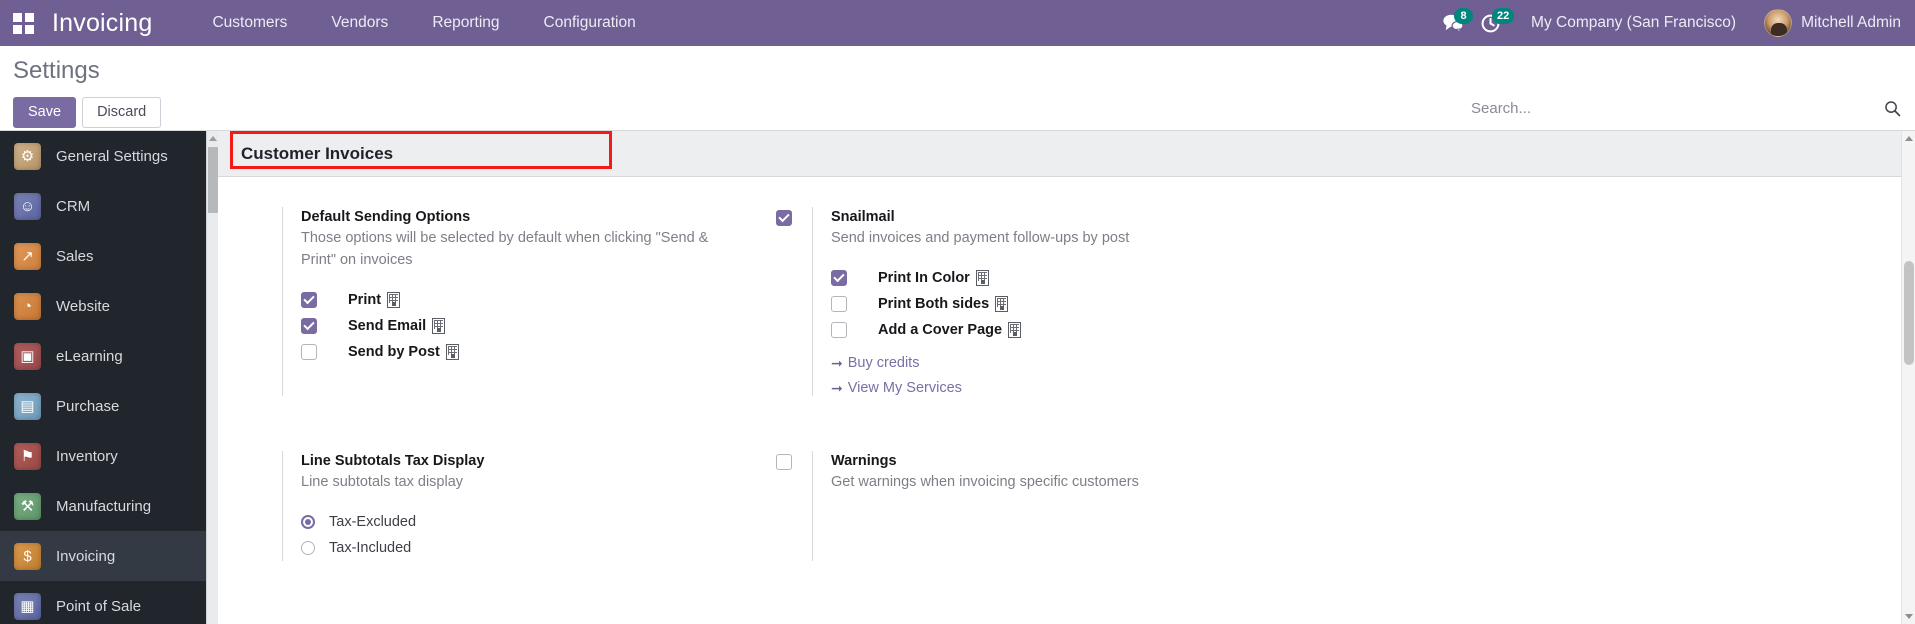  I want to click on wrench-icon: ⚒, so click(27, 506).